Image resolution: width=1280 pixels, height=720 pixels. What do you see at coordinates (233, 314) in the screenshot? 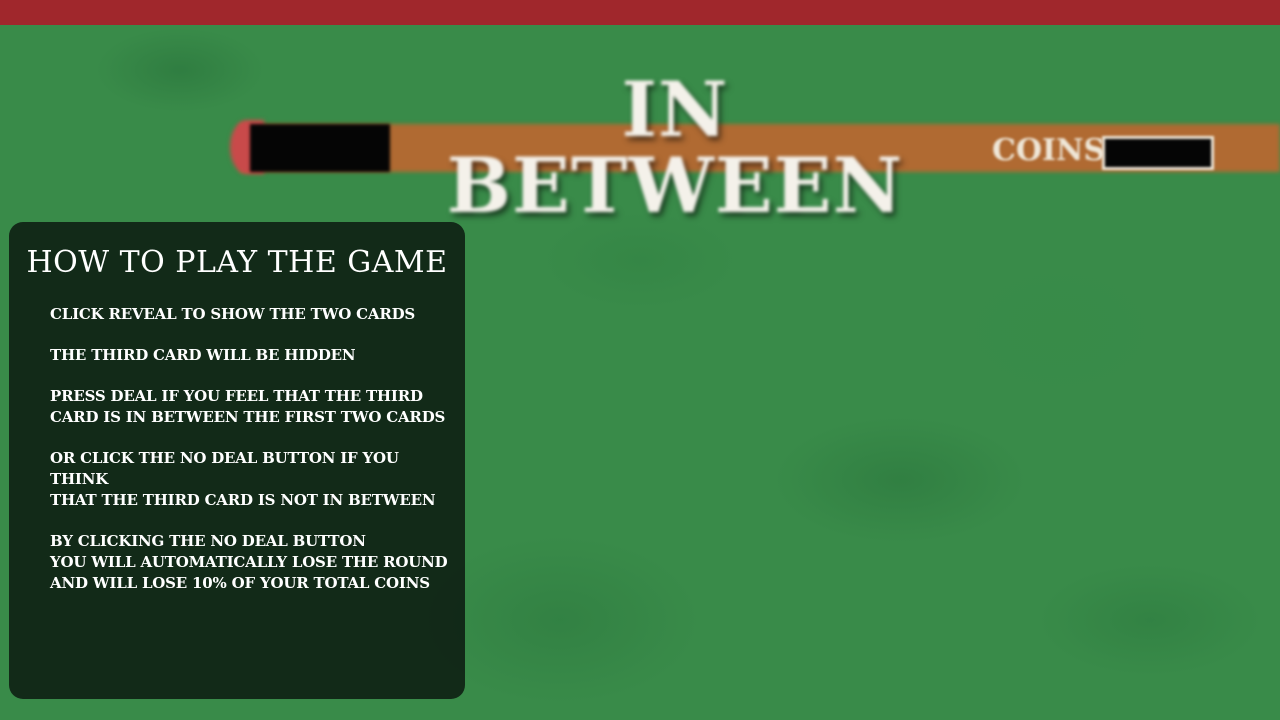
I see `instruction-step: CLICK REVEAL TO SHOW THE TWO CARDS` at bounding box center [233, 314].